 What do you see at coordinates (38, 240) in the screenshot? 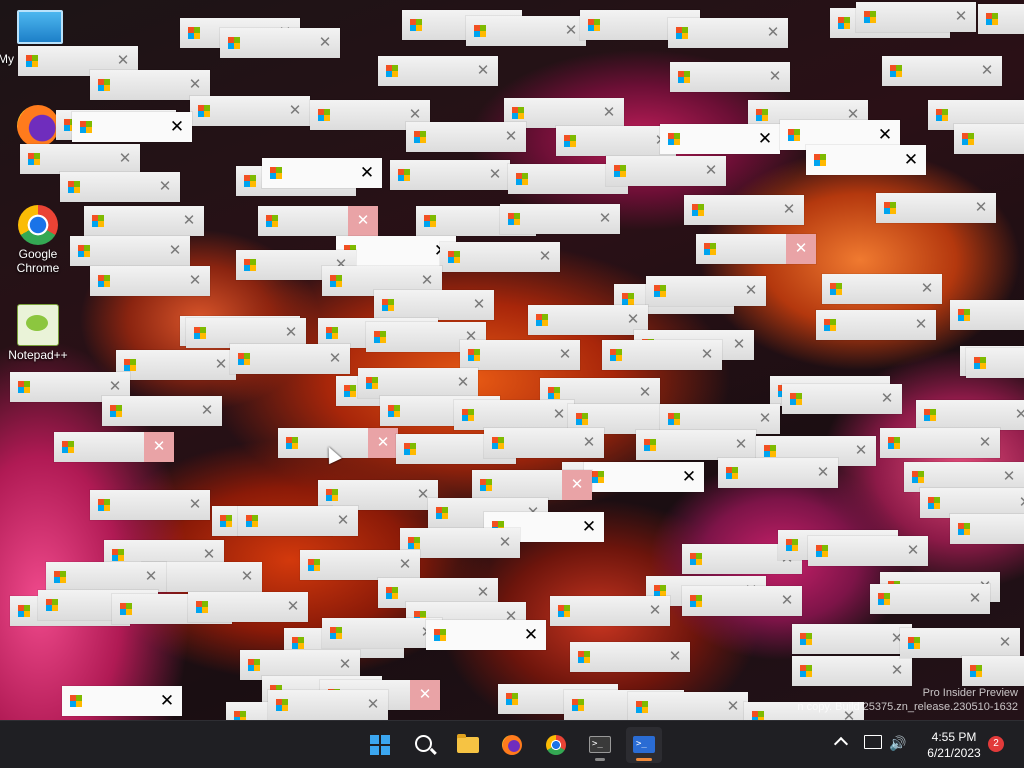
I see `desktop-icon-chrome: Google Chrome` at bounding box center [38, 240].